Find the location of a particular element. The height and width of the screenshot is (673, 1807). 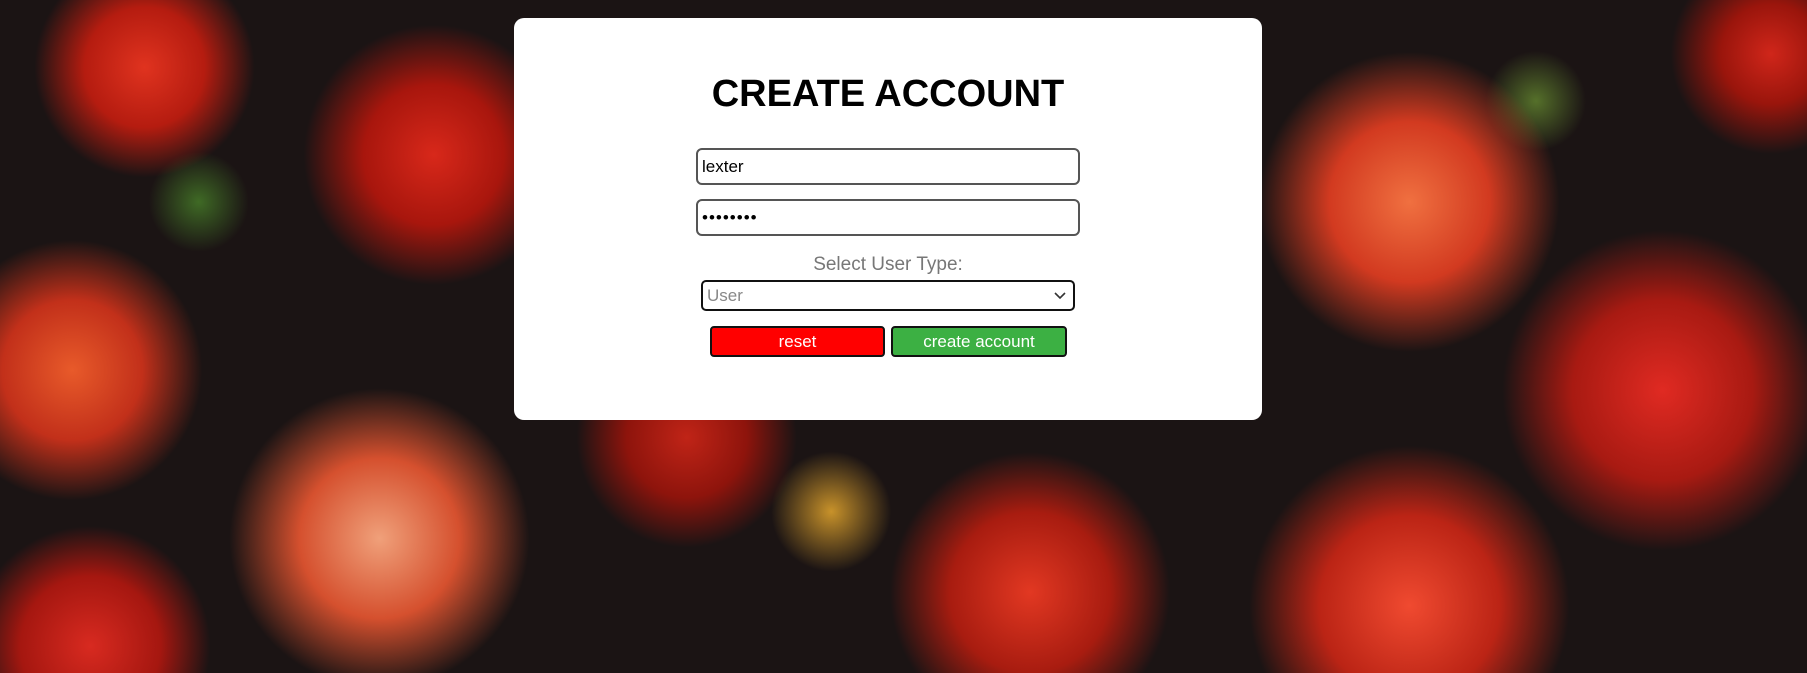

chevron-down-icon is located at coordinates (1060, 295).